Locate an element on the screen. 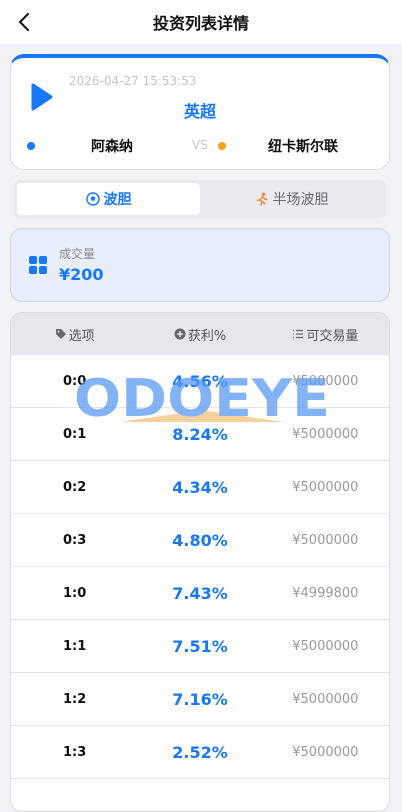 The image size is (402, 812). back-button is located at coordinates (24, 22).